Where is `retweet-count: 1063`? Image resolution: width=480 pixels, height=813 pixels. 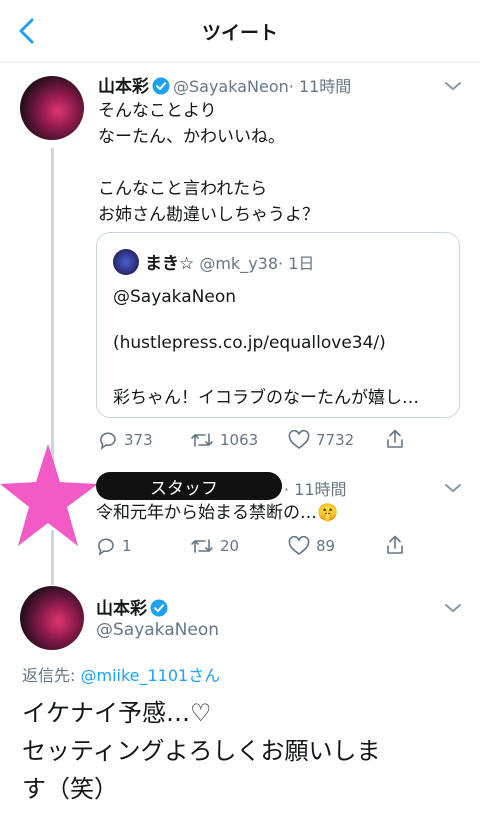
retweet-count: 1063 is located at coordinates (239, 440).